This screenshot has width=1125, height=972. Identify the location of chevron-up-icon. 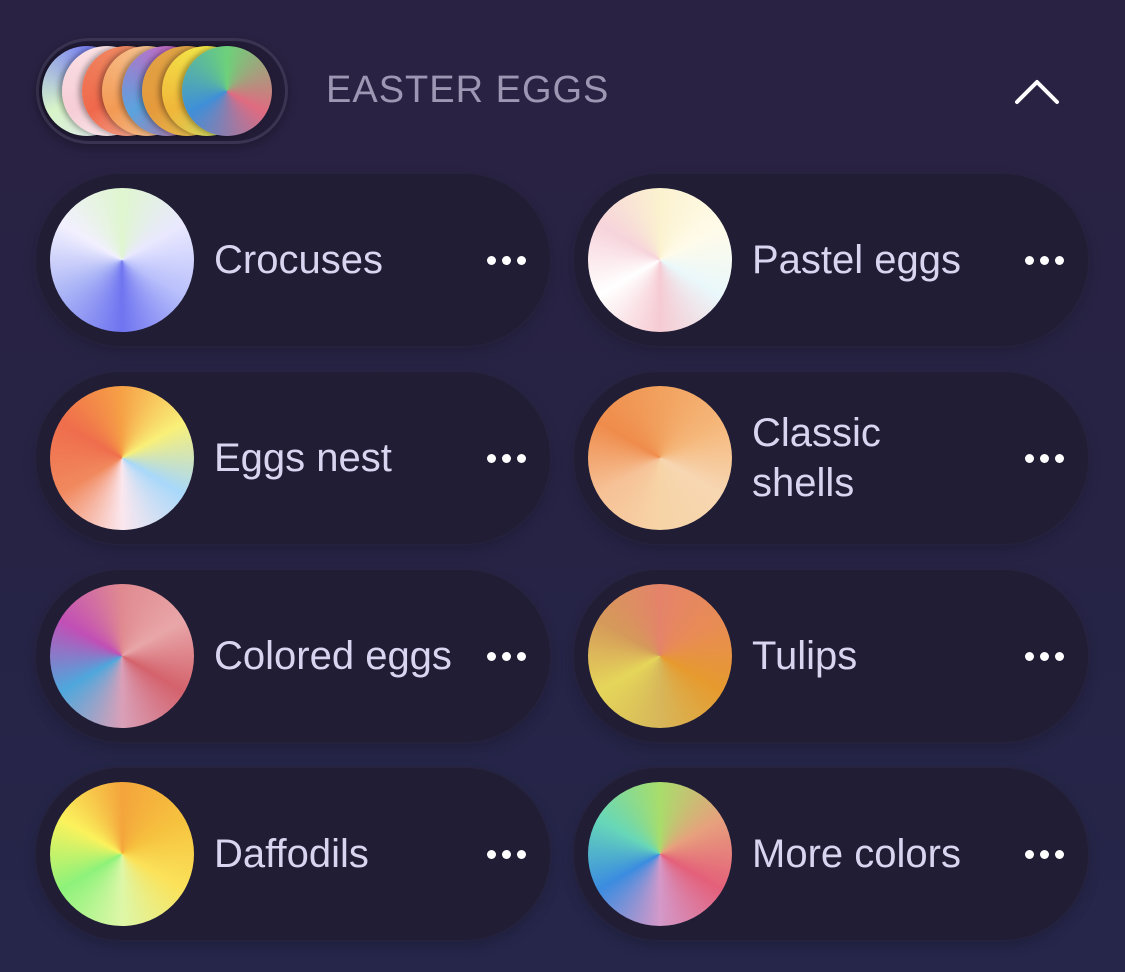
(1037, 93).